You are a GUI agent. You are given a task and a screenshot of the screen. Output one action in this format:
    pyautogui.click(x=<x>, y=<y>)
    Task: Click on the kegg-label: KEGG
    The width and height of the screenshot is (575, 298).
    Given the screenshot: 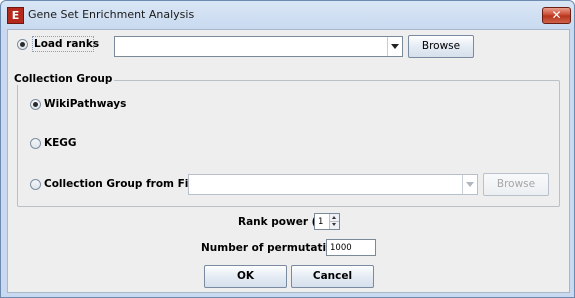 What is the action you would take?
    pyautogui.click(x=60, y=143)
    